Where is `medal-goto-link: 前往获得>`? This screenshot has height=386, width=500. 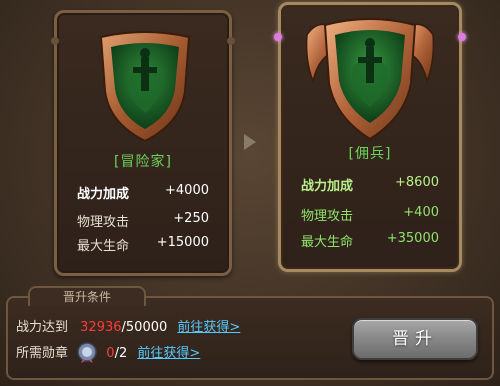
medal-goto-link: 前往获得> is located at coordinates (168, 353).